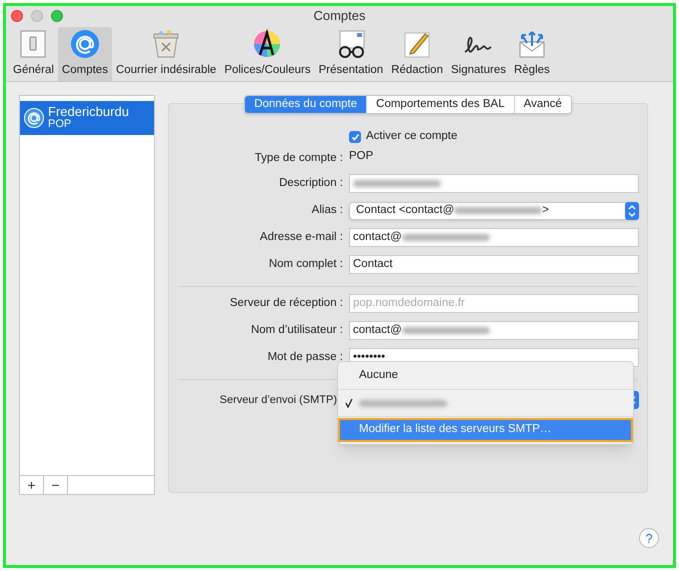 The width and height of the screenshot is (679, 571). Describe the element at coordinates (296, 330) in the screenshot. I see `field-label: Nom d’utilisateur :` at that location.